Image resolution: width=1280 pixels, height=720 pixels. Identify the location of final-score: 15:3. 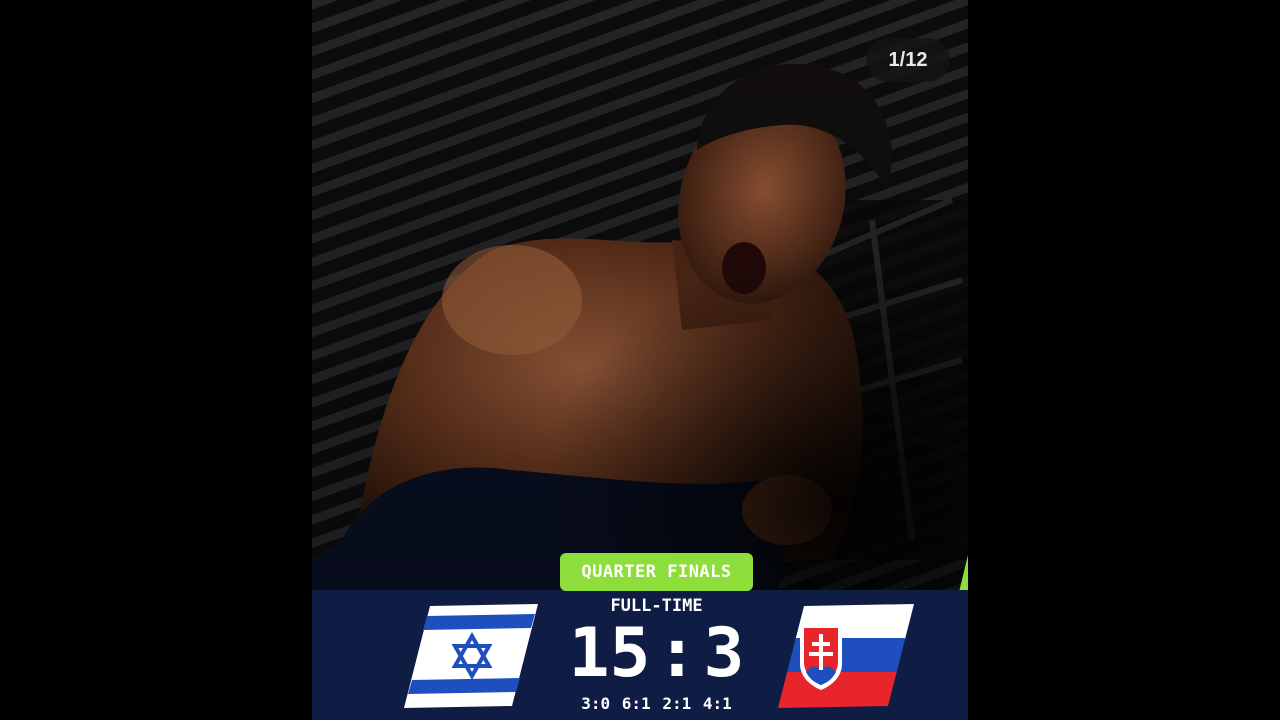
(656, 654).